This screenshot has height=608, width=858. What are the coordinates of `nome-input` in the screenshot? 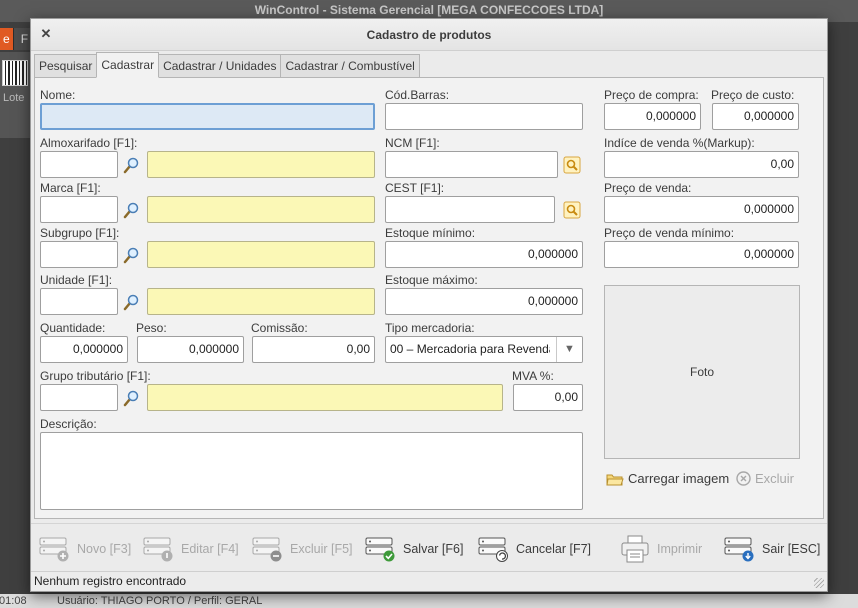 It's located at (207, 116).